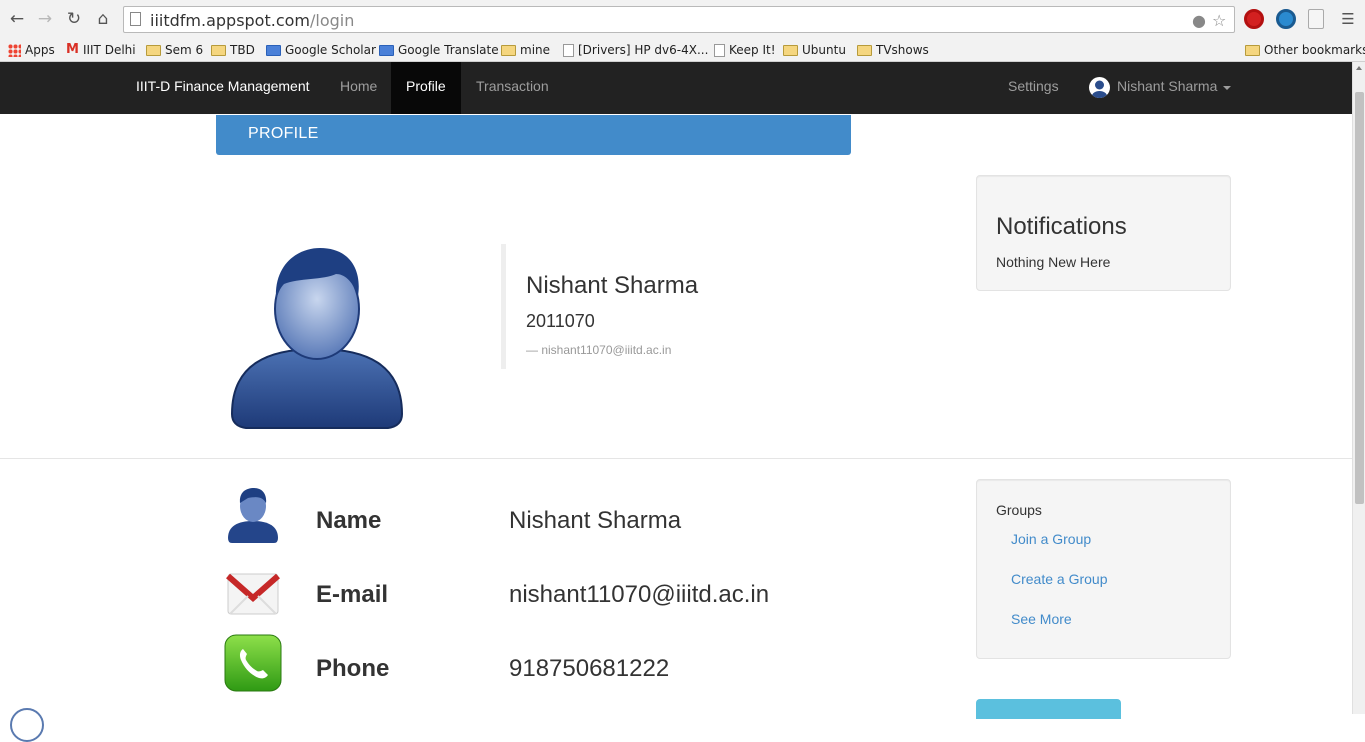 Image resolution: width=1365 pixels, height=742 pixels. I want to click on nav-profile: Profile, so click(426, 88).